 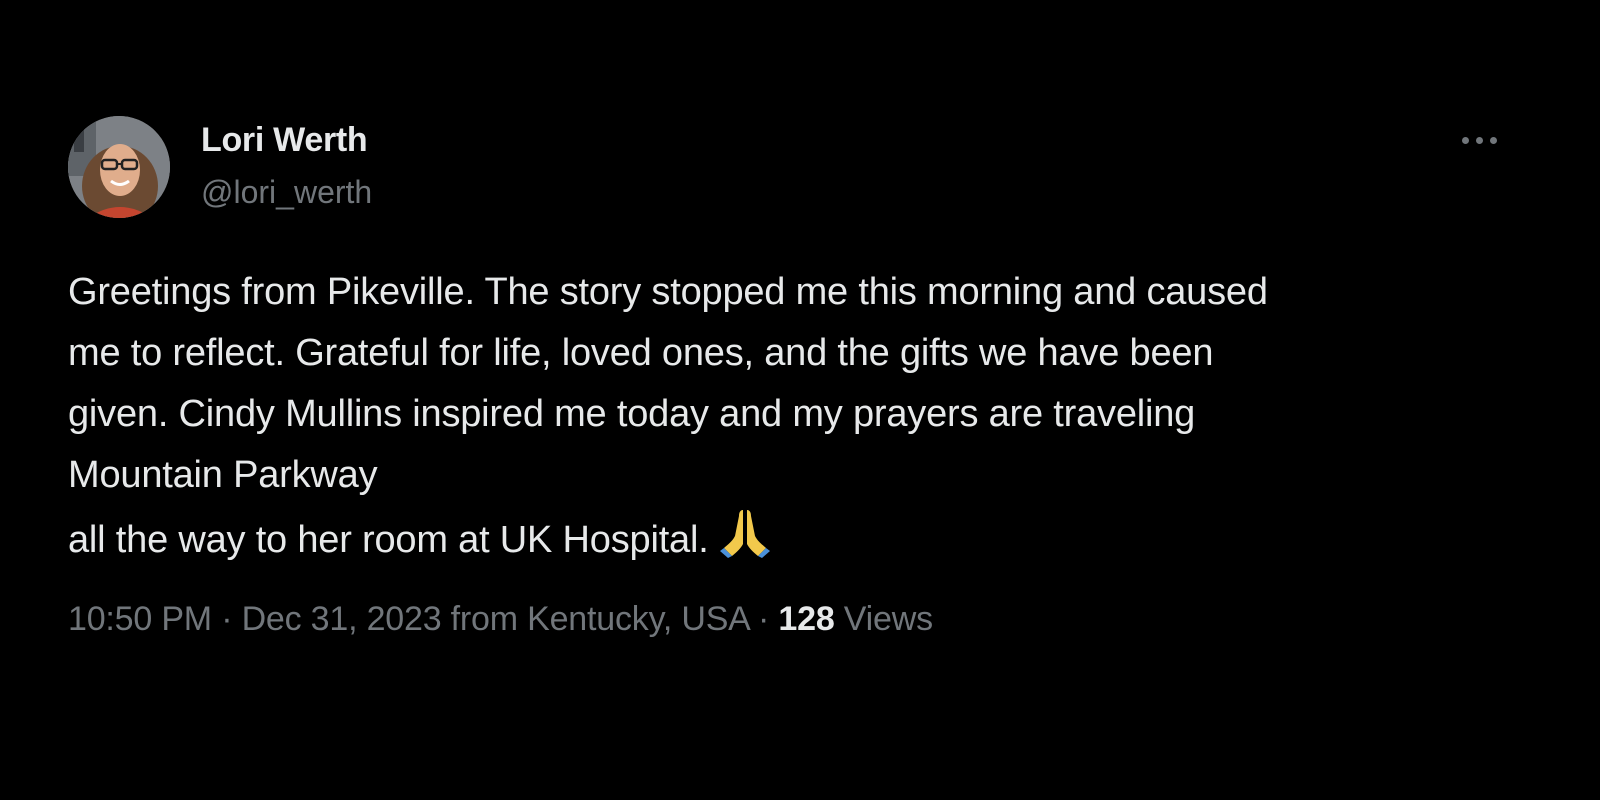 What do you see at coordinates (388, 540) in the screenshot?
I see `tweet-text-line: all the way to her room at UK Hospital.` at bounding box center [388, 540].